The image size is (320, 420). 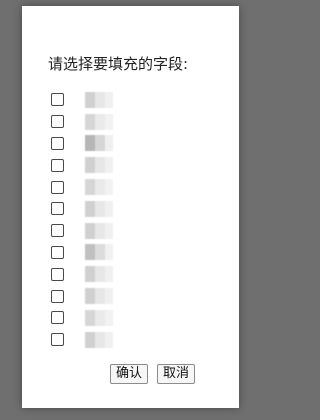 I want to click on dialog-buttons: 确认 取消, so click(x=153, y=374).